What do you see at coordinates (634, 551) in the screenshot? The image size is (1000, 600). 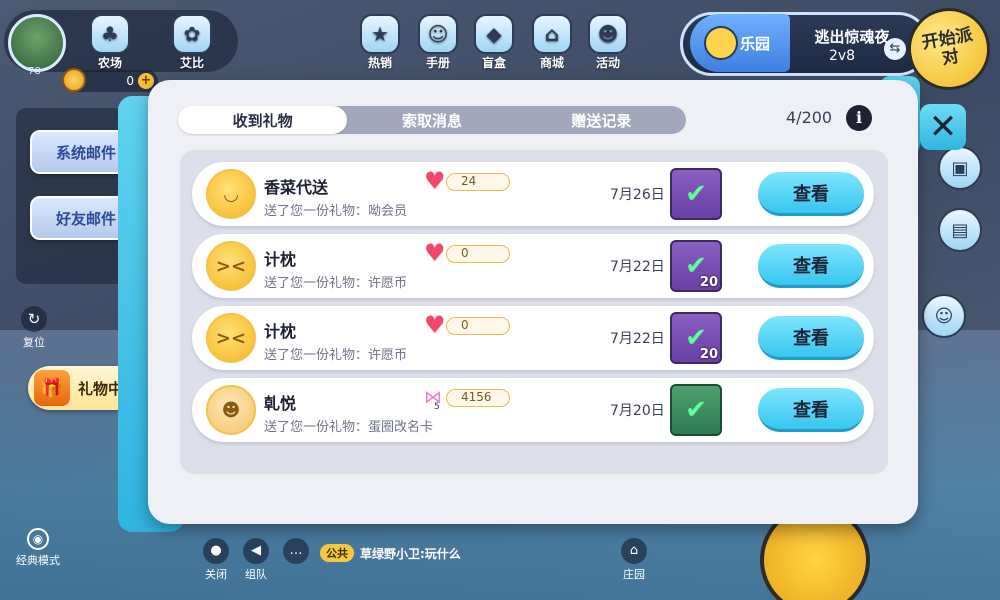 I see `house-icon: ⌂` at bounding box center [634, 551].